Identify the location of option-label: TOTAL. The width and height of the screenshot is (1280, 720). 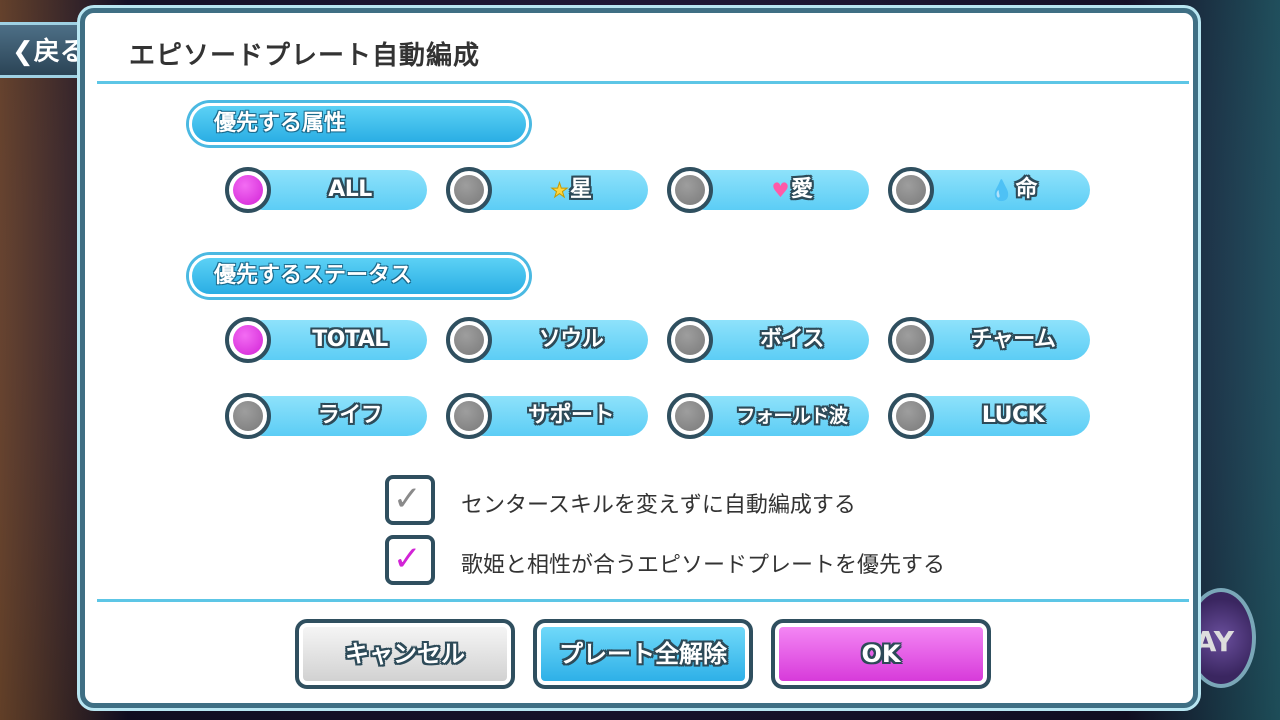
(350, 339).